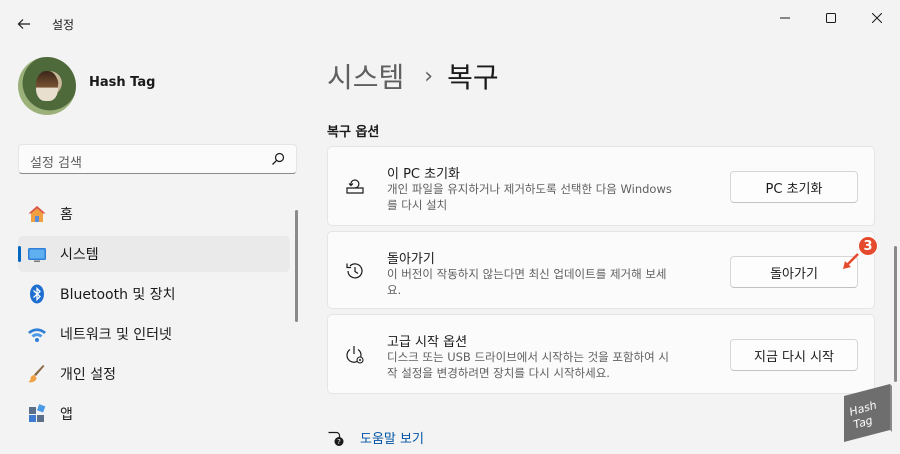  Describe the element at coordinates (895, 314) in the screenshot. I see `main-scrollbar` at that location.